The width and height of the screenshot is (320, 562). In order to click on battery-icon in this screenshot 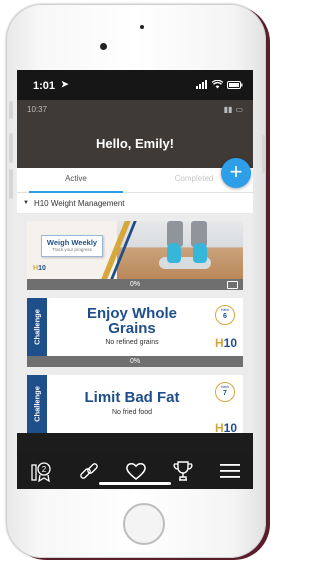, I will do `click(235, 84)`.